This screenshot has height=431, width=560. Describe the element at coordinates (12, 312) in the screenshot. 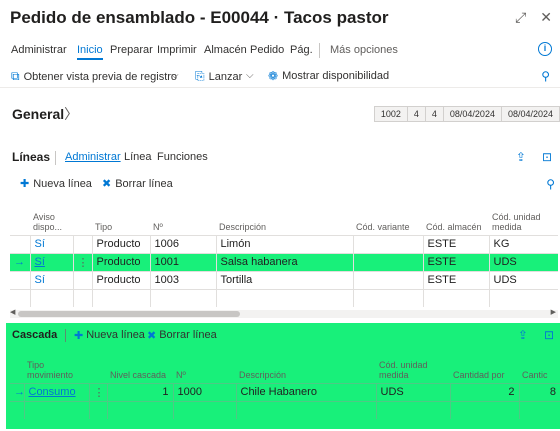

I see `scroll-left-icon: ◀` at that location.